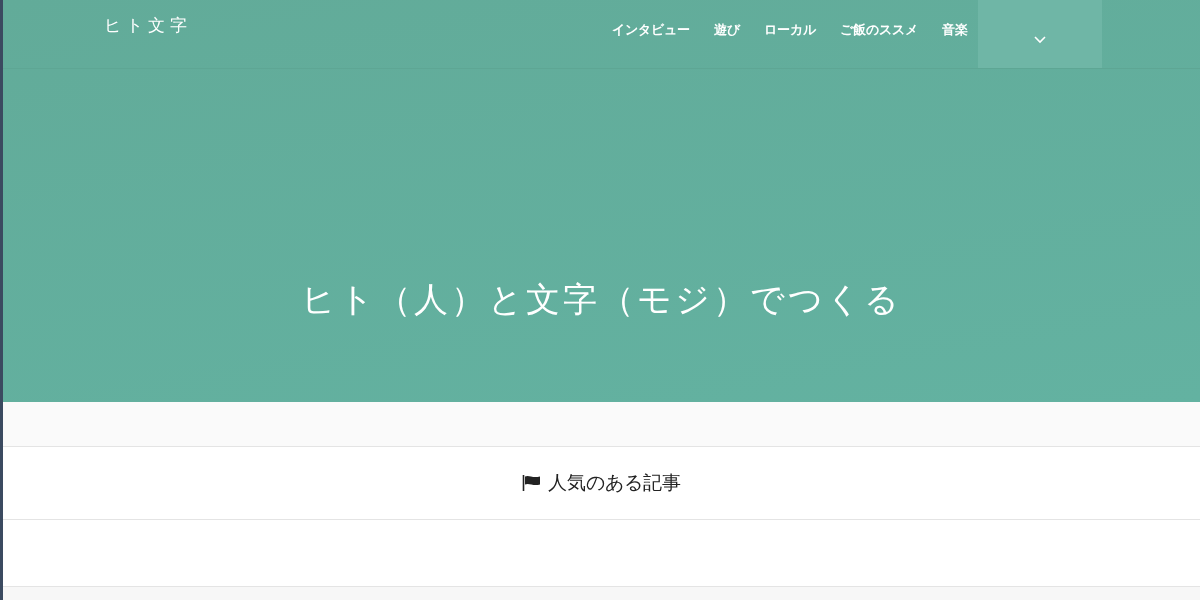 This screenshot has height=600, width=1200. What do you see at coordinates (727, 30) in the screenshot?
I see `nav-link: 遊び` at bounding box center [727, 30].